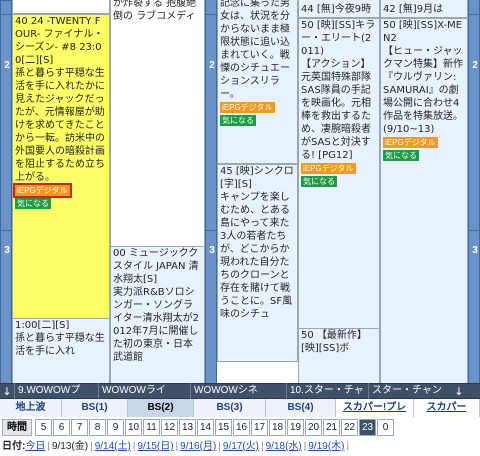 This screenshot has width=480, height=456. I want to click on hour-button: 12, so click(169, 427).